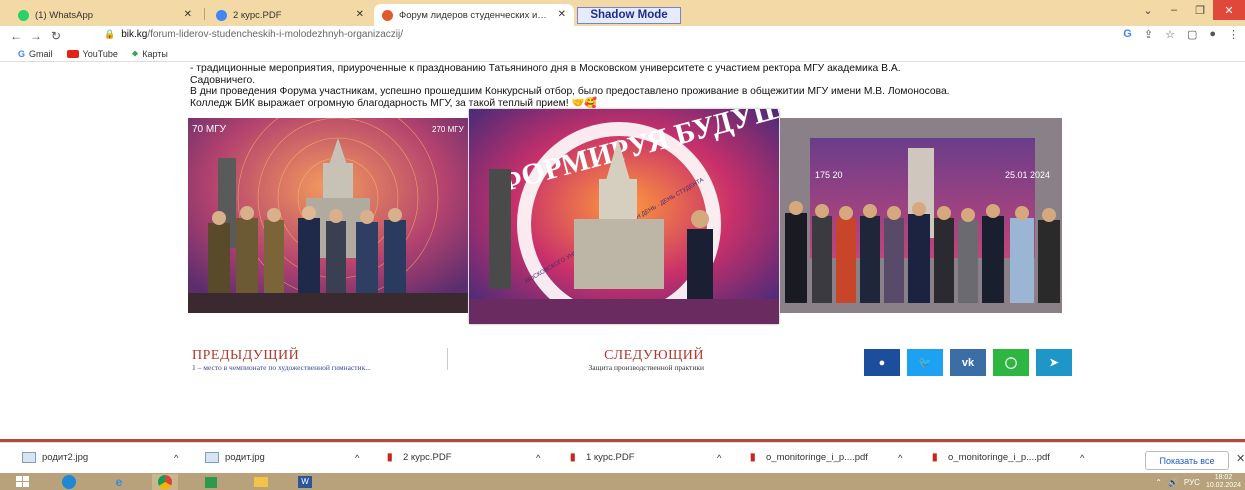 Image resolution: width=1245 pixels, height=490 pixels. What do you see at coordinates (1229, 10) in the screenshot?
I see `close-window-icon: ✕` at bounding box center [1229, 10].